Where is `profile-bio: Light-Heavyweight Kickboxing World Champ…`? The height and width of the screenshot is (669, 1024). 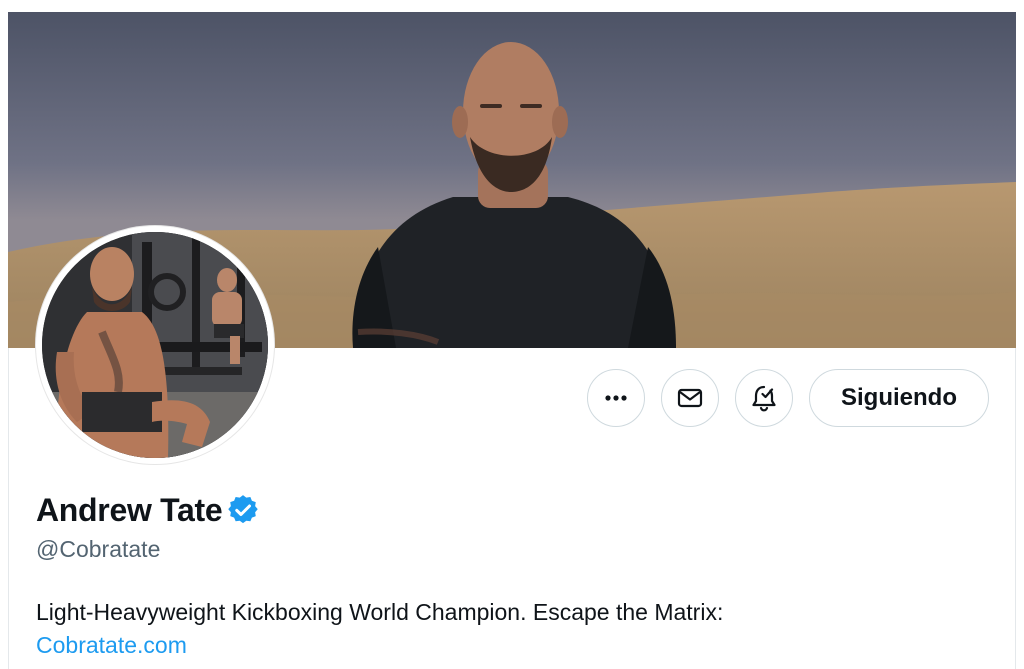
profile-bio: Light-Heavyweight Kickboxing World Champ… is located at coordinates (516, 629).